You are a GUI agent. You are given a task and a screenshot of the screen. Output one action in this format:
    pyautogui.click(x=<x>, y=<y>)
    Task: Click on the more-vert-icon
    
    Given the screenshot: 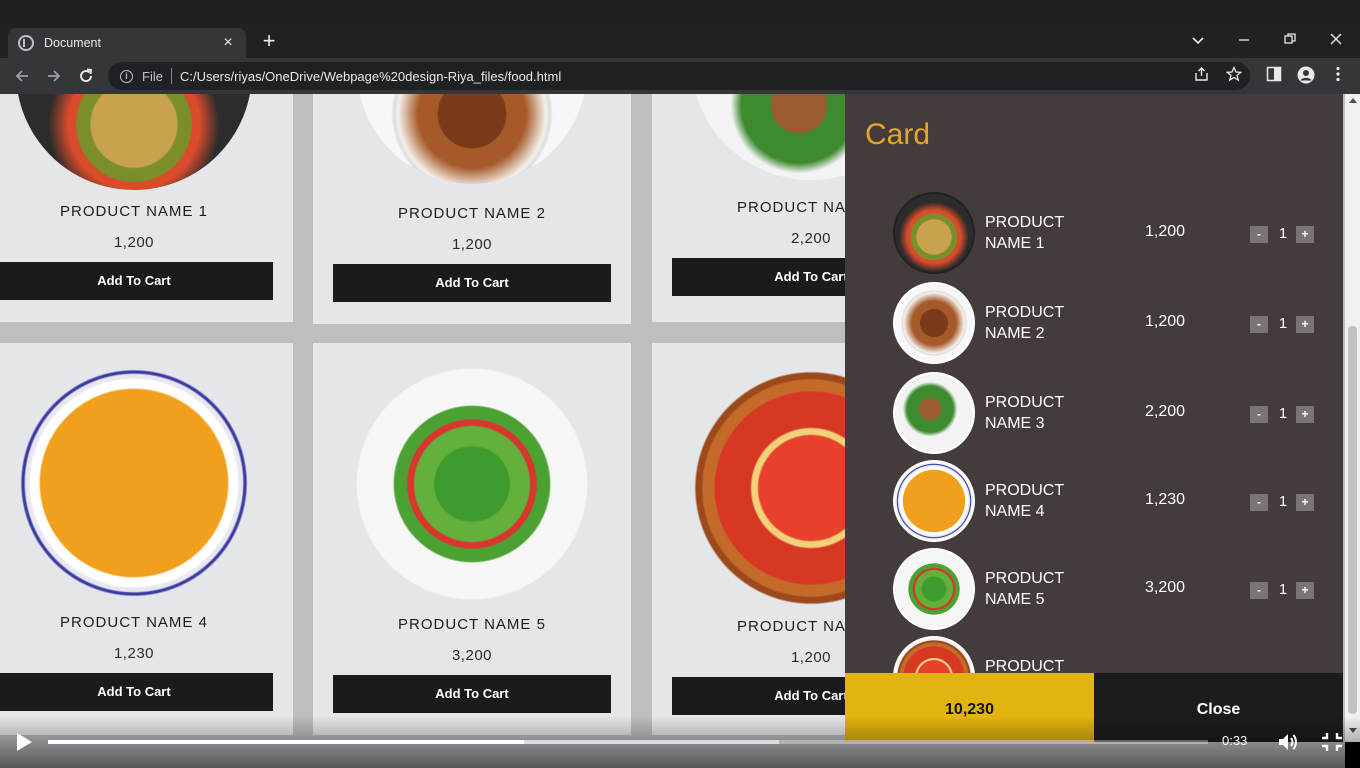 What is the action you would take?
    pyautogui.click(x=1338, y=74)
    